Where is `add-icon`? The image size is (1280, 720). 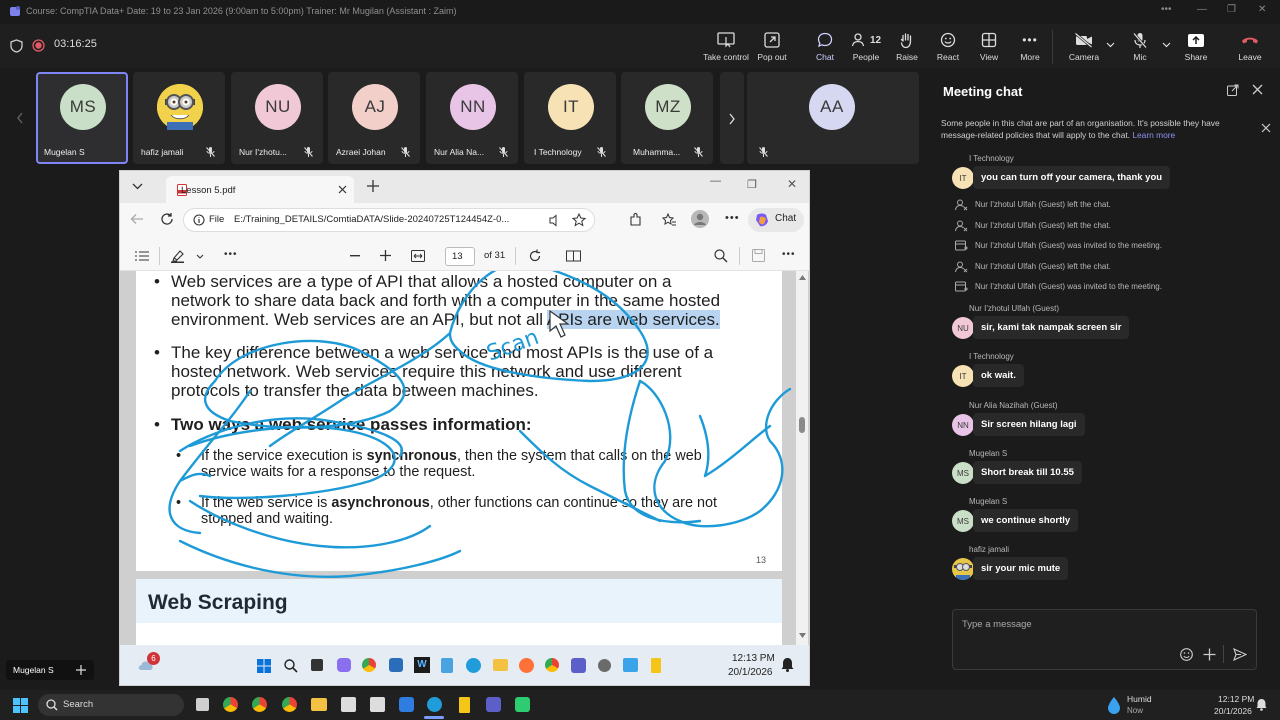 add-icon is located at coordinates (81, 670).